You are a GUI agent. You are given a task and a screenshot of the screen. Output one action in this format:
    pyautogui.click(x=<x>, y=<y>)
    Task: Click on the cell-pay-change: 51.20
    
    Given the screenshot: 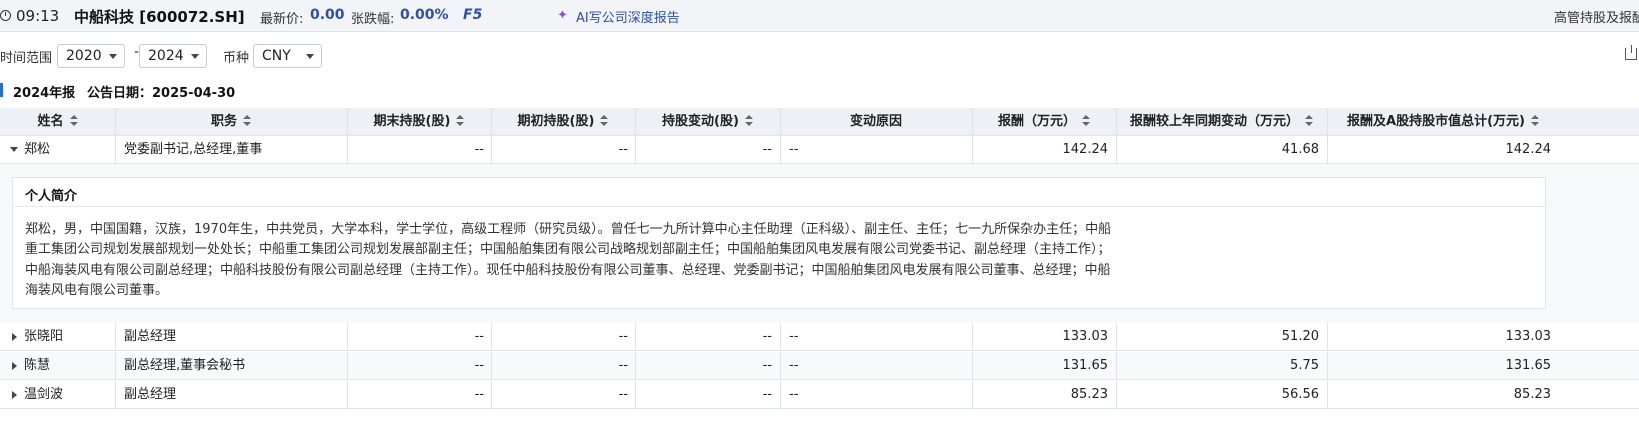 What is the action you would take?
    pyautogui.click(x=1300, y=336)
    